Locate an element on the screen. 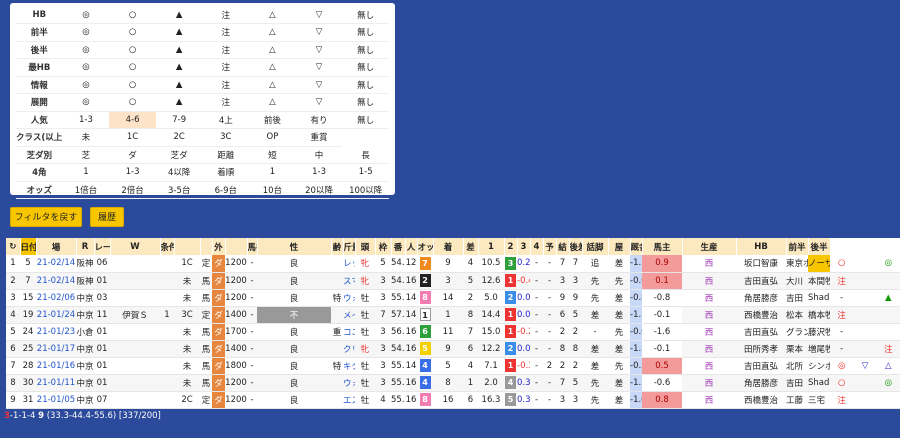 The image size is (900, 438). column-header: 外 is located at coordinates (219, 246).